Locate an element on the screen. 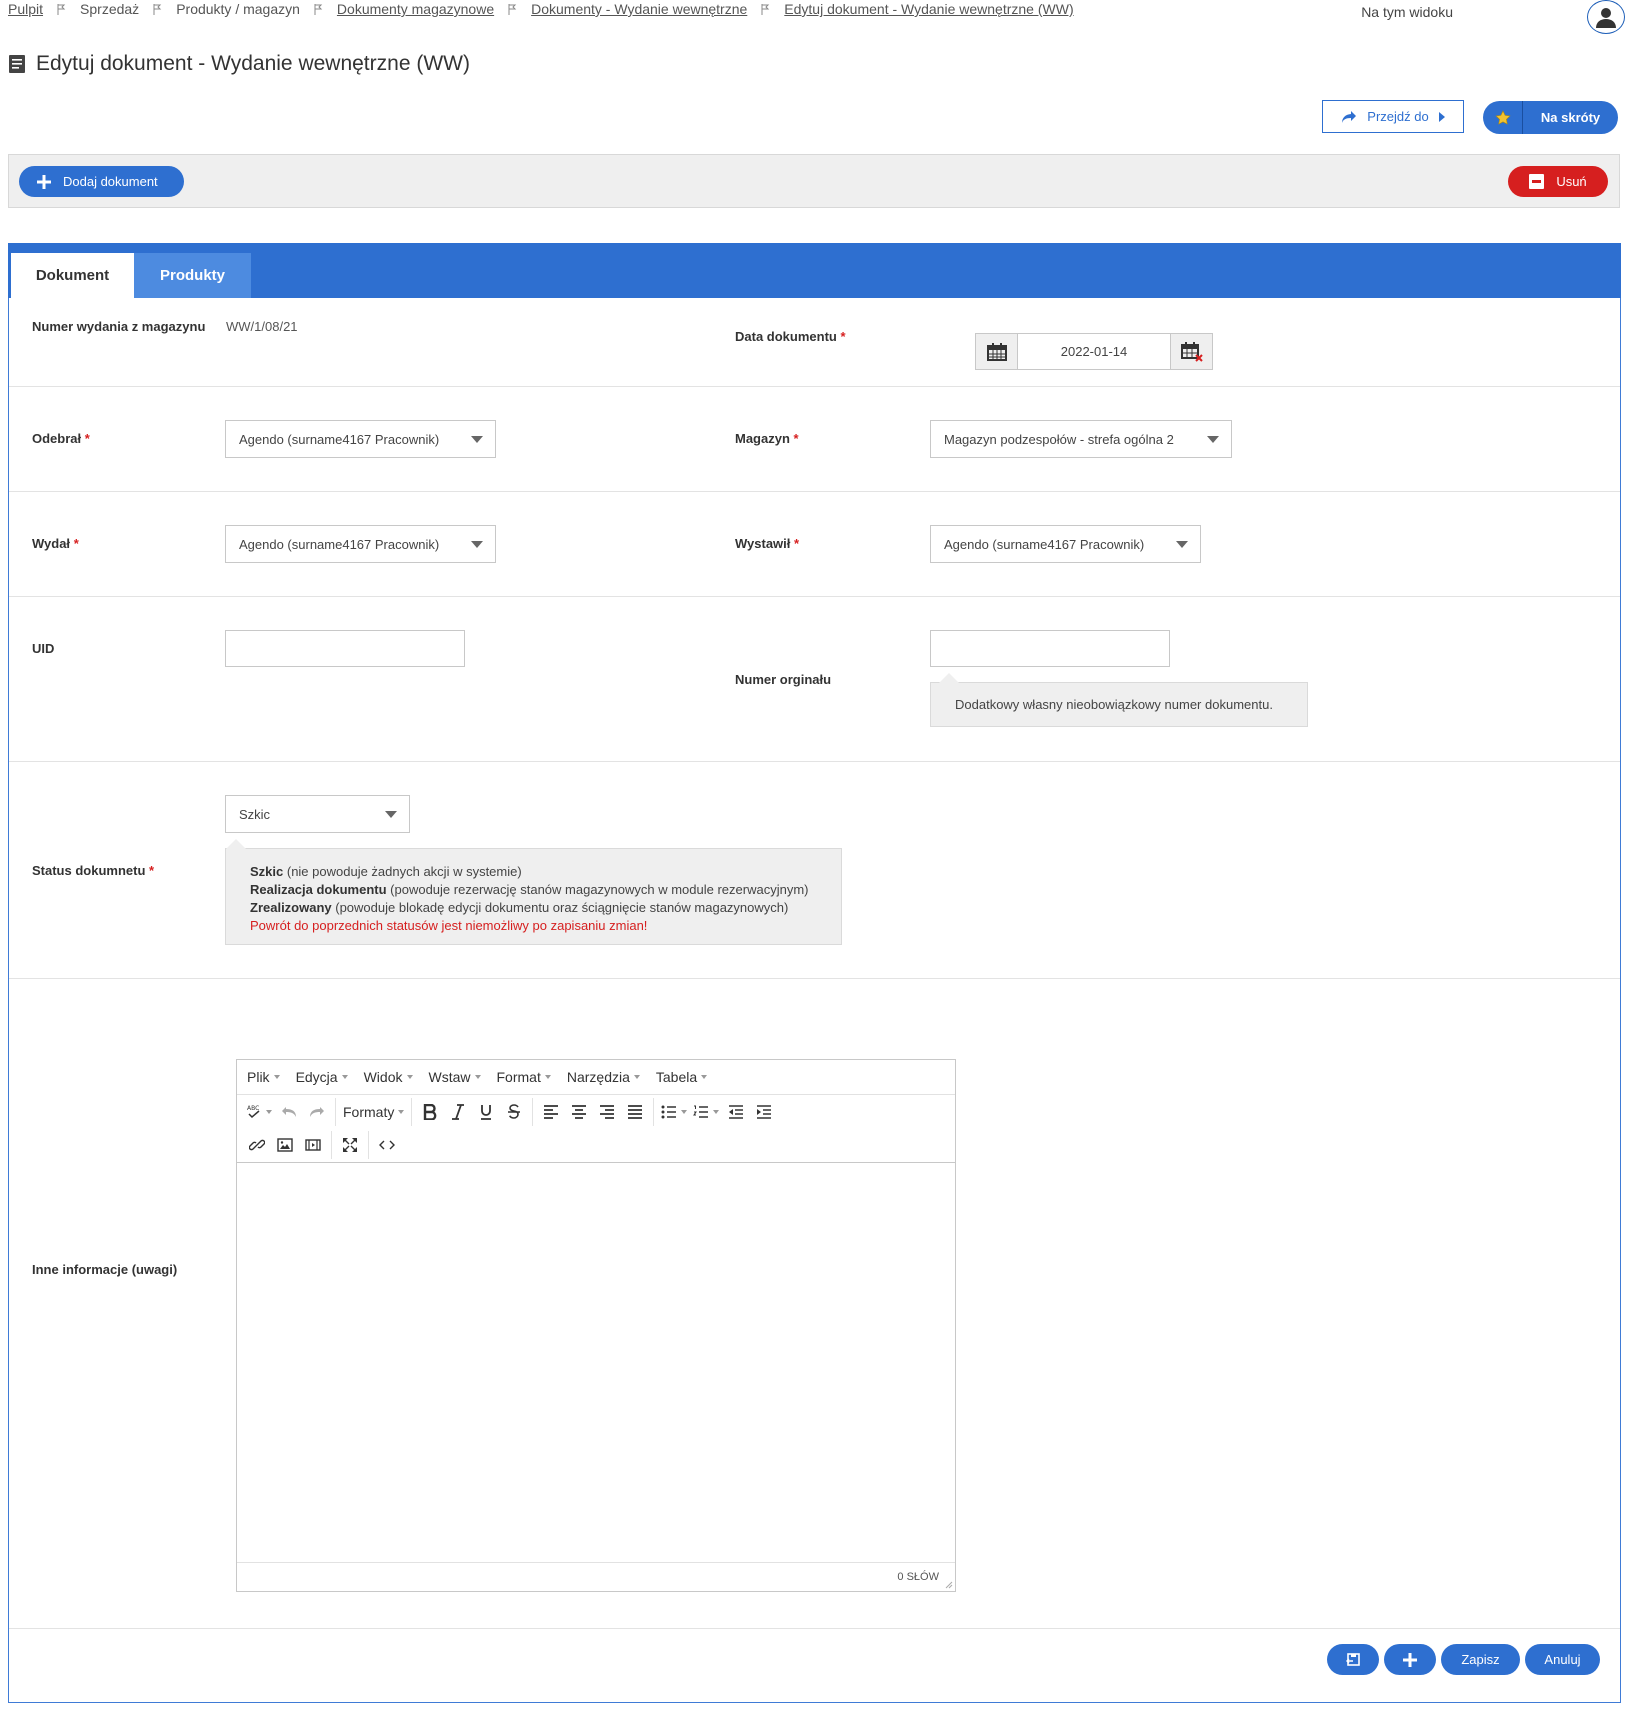 The height and width of the screenshot is (1709, 1629). numbered-list-button is located at coordinates (706, 1112).